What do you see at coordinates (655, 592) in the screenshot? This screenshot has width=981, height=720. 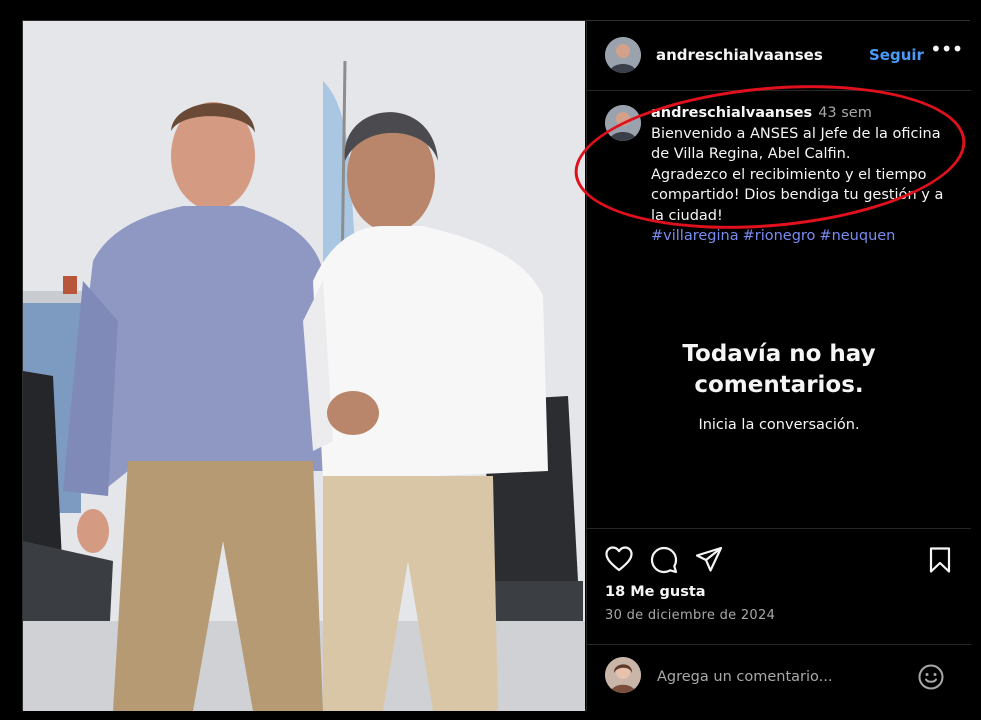 I see `likes-count: 18 Me gusta` at bounding box center [655, 592].